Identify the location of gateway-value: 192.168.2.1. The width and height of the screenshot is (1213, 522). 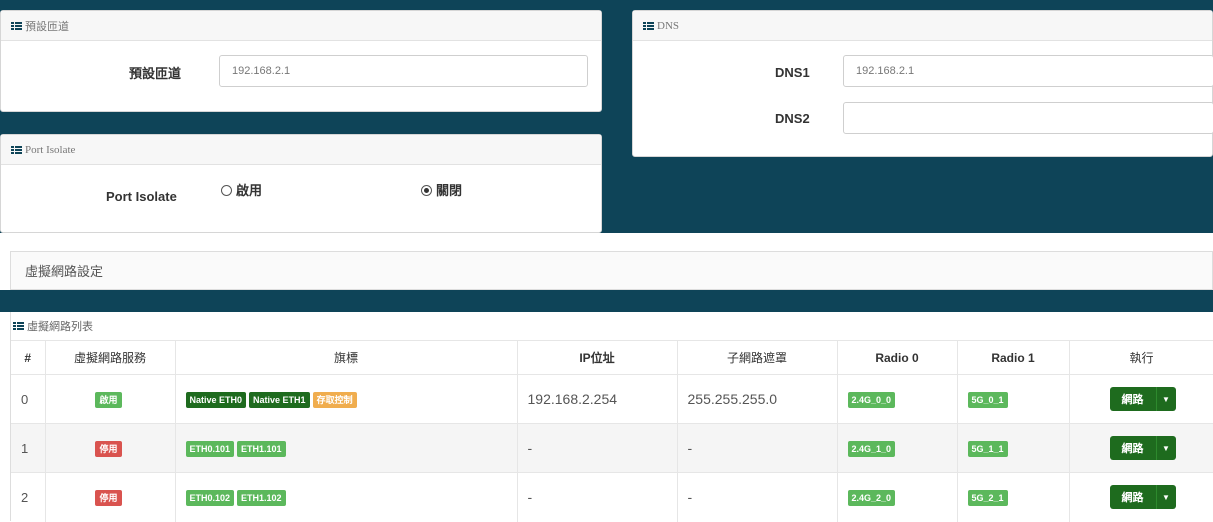
(261, 71).